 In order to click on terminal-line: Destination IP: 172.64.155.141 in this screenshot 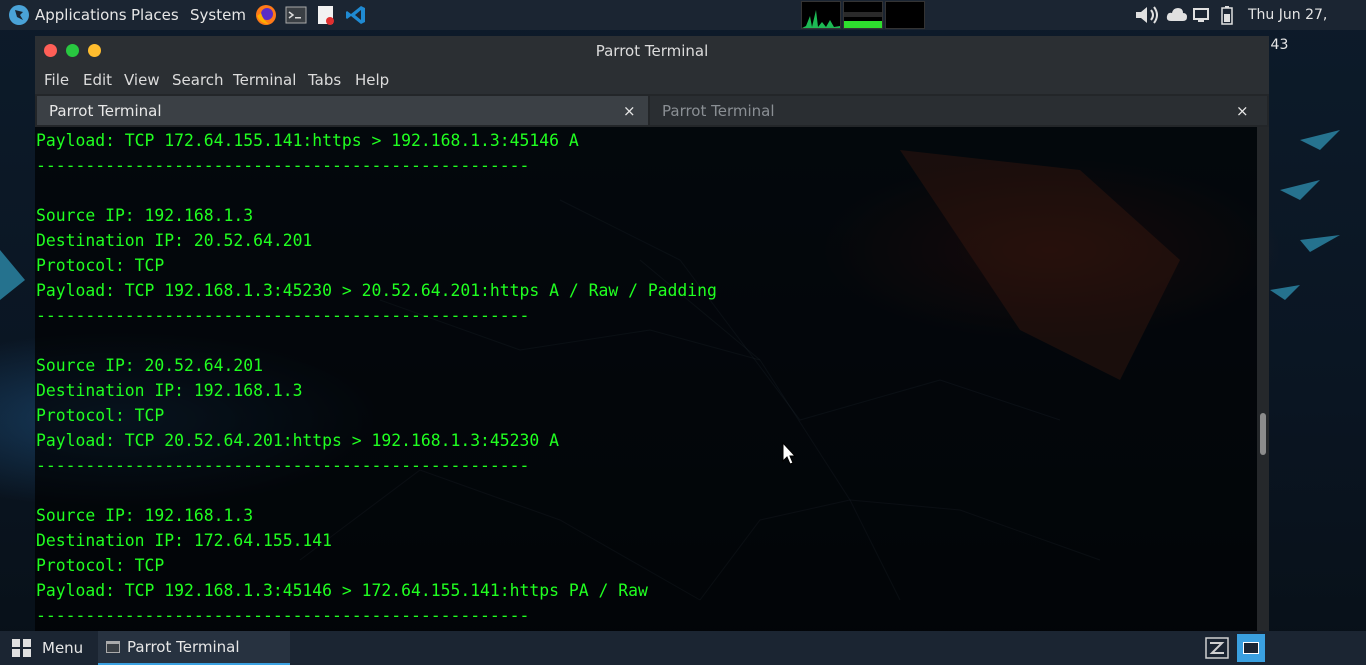, I will do `click(184, 540)`.